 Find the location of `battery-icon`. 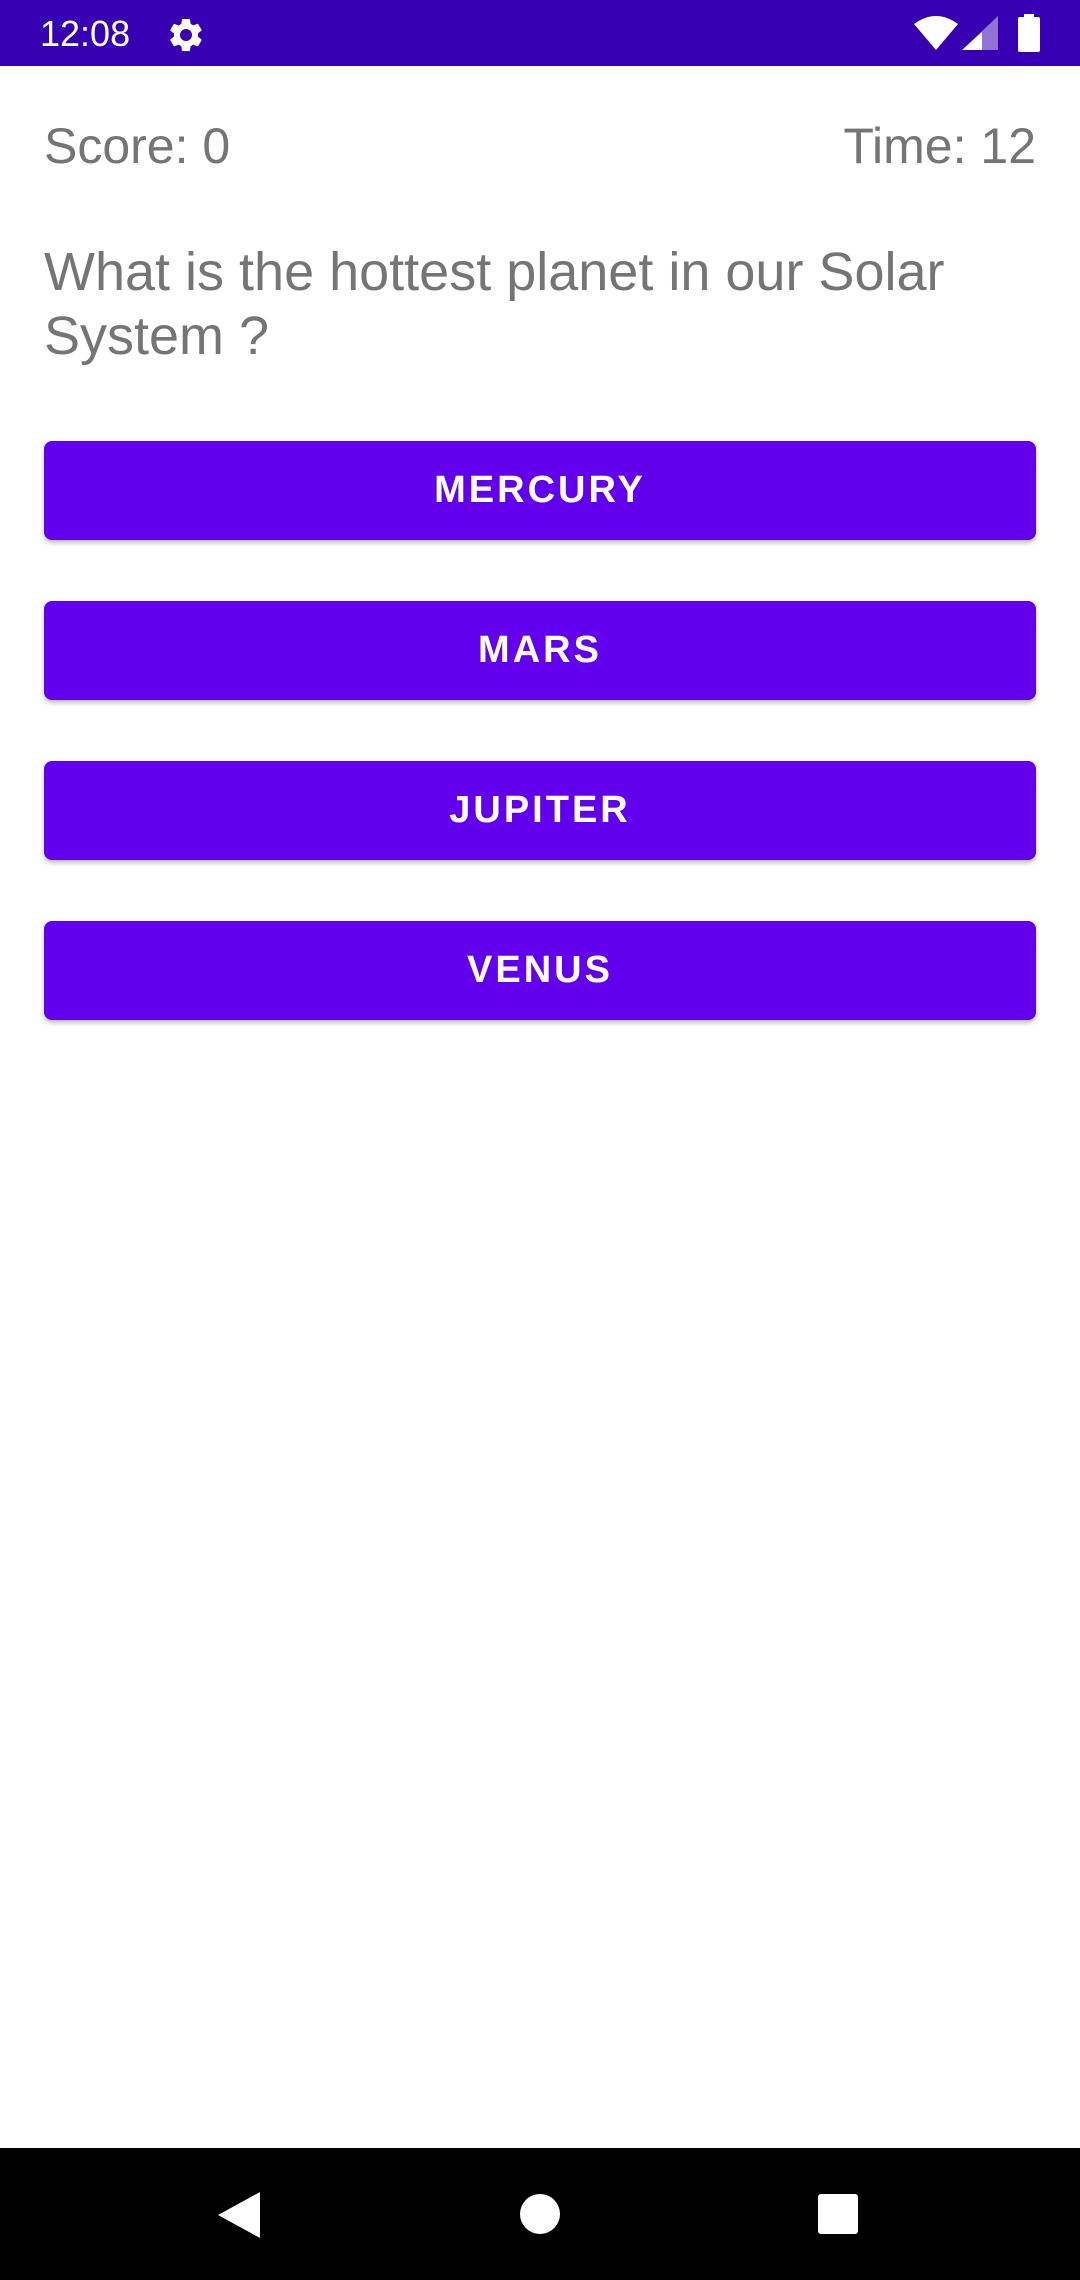

battery-icon is located at coordinates (1029, 33).